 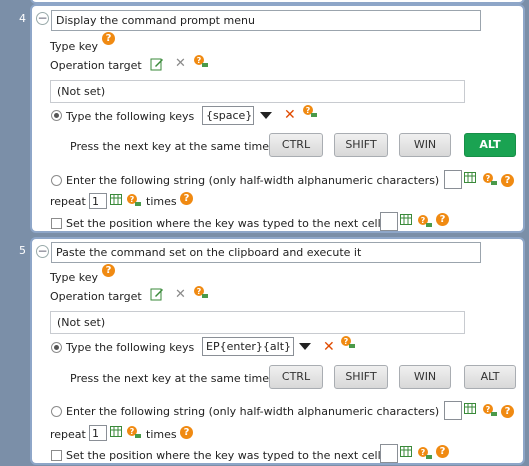 I want to click on step-title-input: Display the command prompt menu, so click(x=266, y=20).